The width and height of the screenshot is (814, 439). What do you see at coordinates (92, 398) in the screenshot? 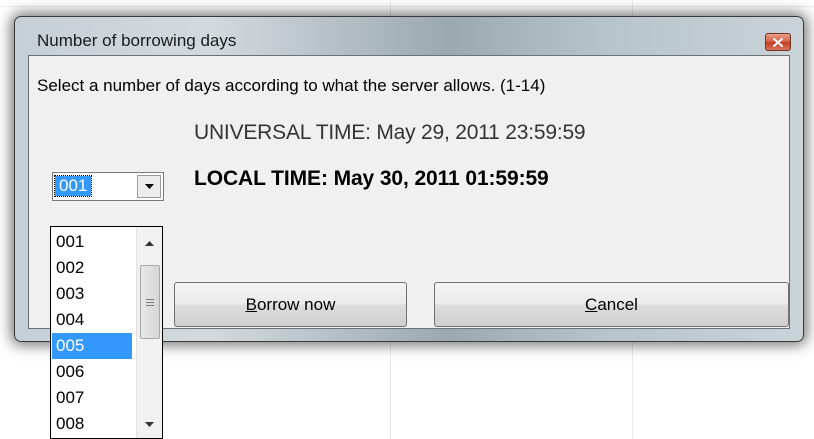
I see `days-option: 007` at bounding box center [92, 398].